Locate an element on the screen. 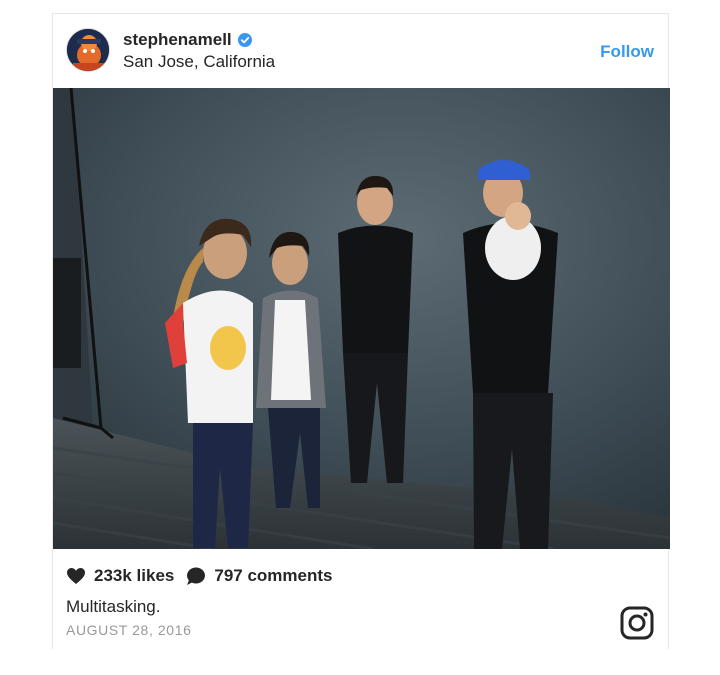 This screenshot has height=675, width=720. comments-count: 797 comments is located at coordinates (273, 575).